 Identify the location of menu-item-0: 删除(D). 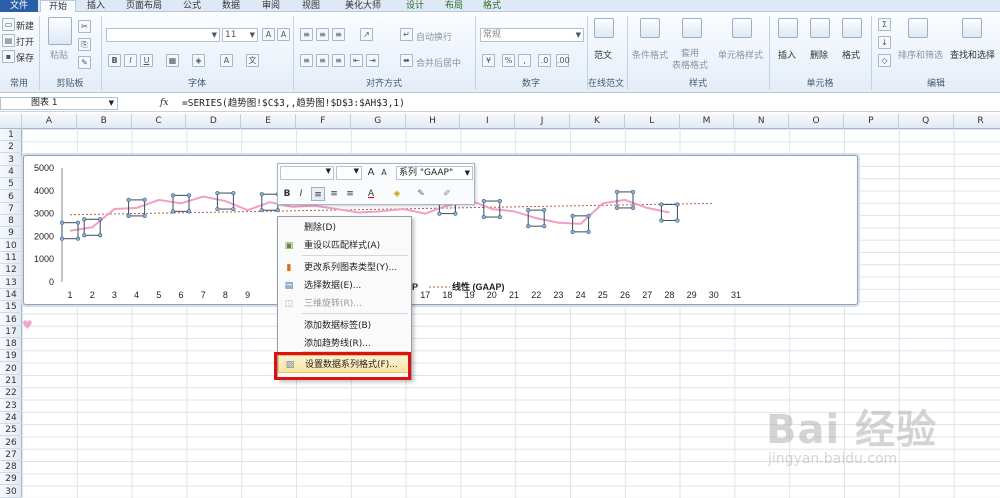
(344, 228).